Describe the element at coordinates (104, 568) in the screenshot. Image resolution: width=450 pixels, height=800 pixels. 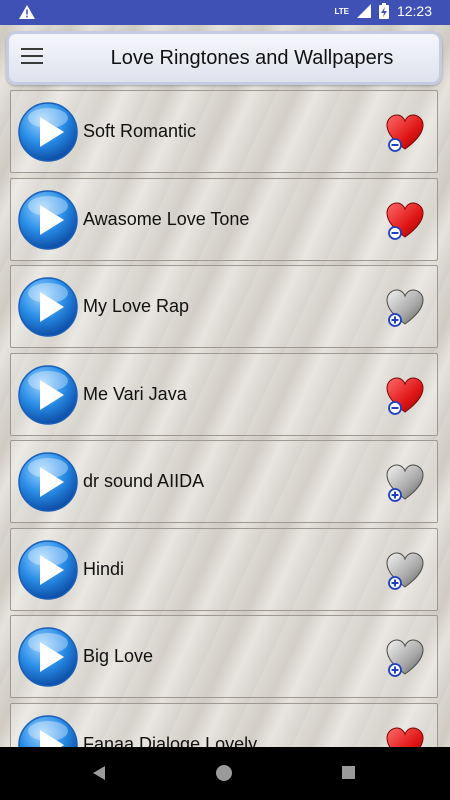
I see `ringtone-title: Hindi` at that location.